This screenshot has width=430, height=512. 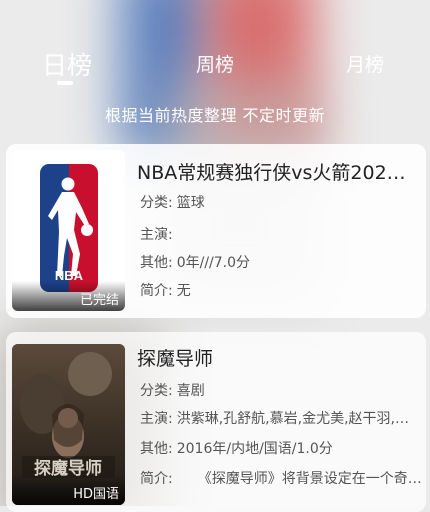 What do you see at coordinates (67, 64) in the screenshot?
I see `tab-daily: 日榜` at bounding box center [67, 64].